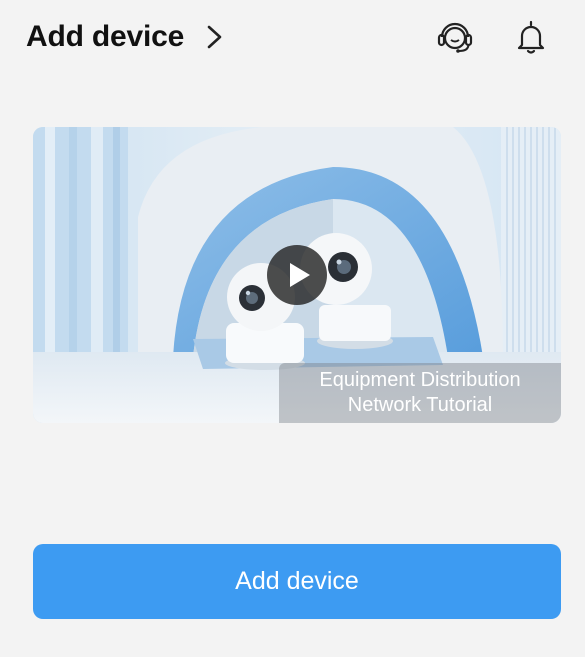 The width and height of the screenshot is (585, 657). What do you see at coordinates (420, 405) in the screenshot?
I see `caption-line-2: Network Tutorial` at bounding box center [420, 405].